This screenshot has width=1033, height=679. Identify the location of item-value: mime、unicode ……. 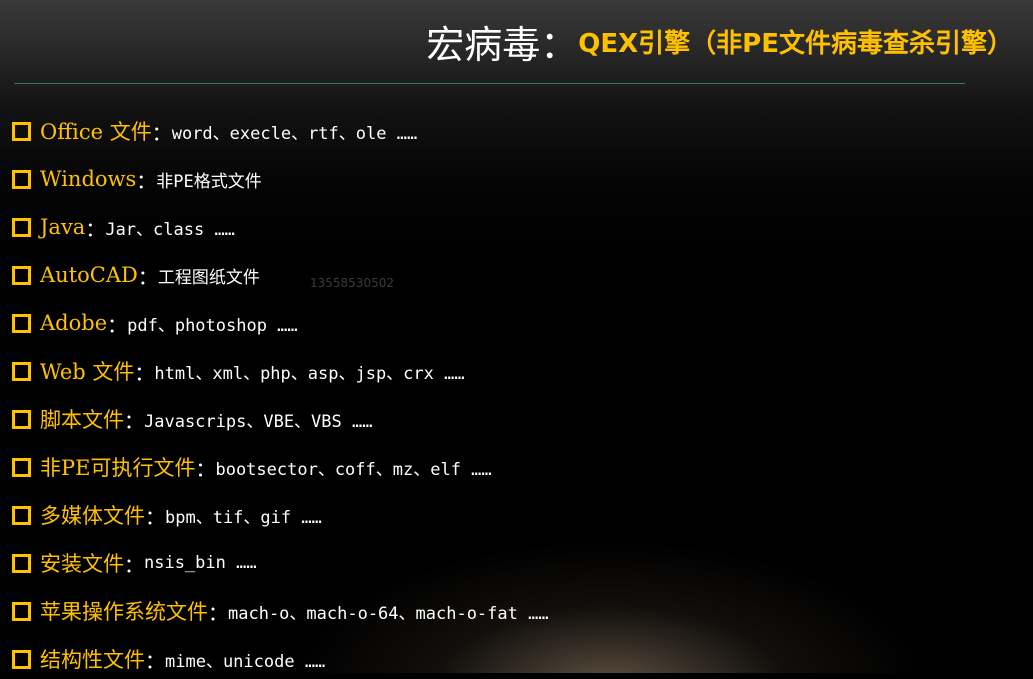
(245, 661).